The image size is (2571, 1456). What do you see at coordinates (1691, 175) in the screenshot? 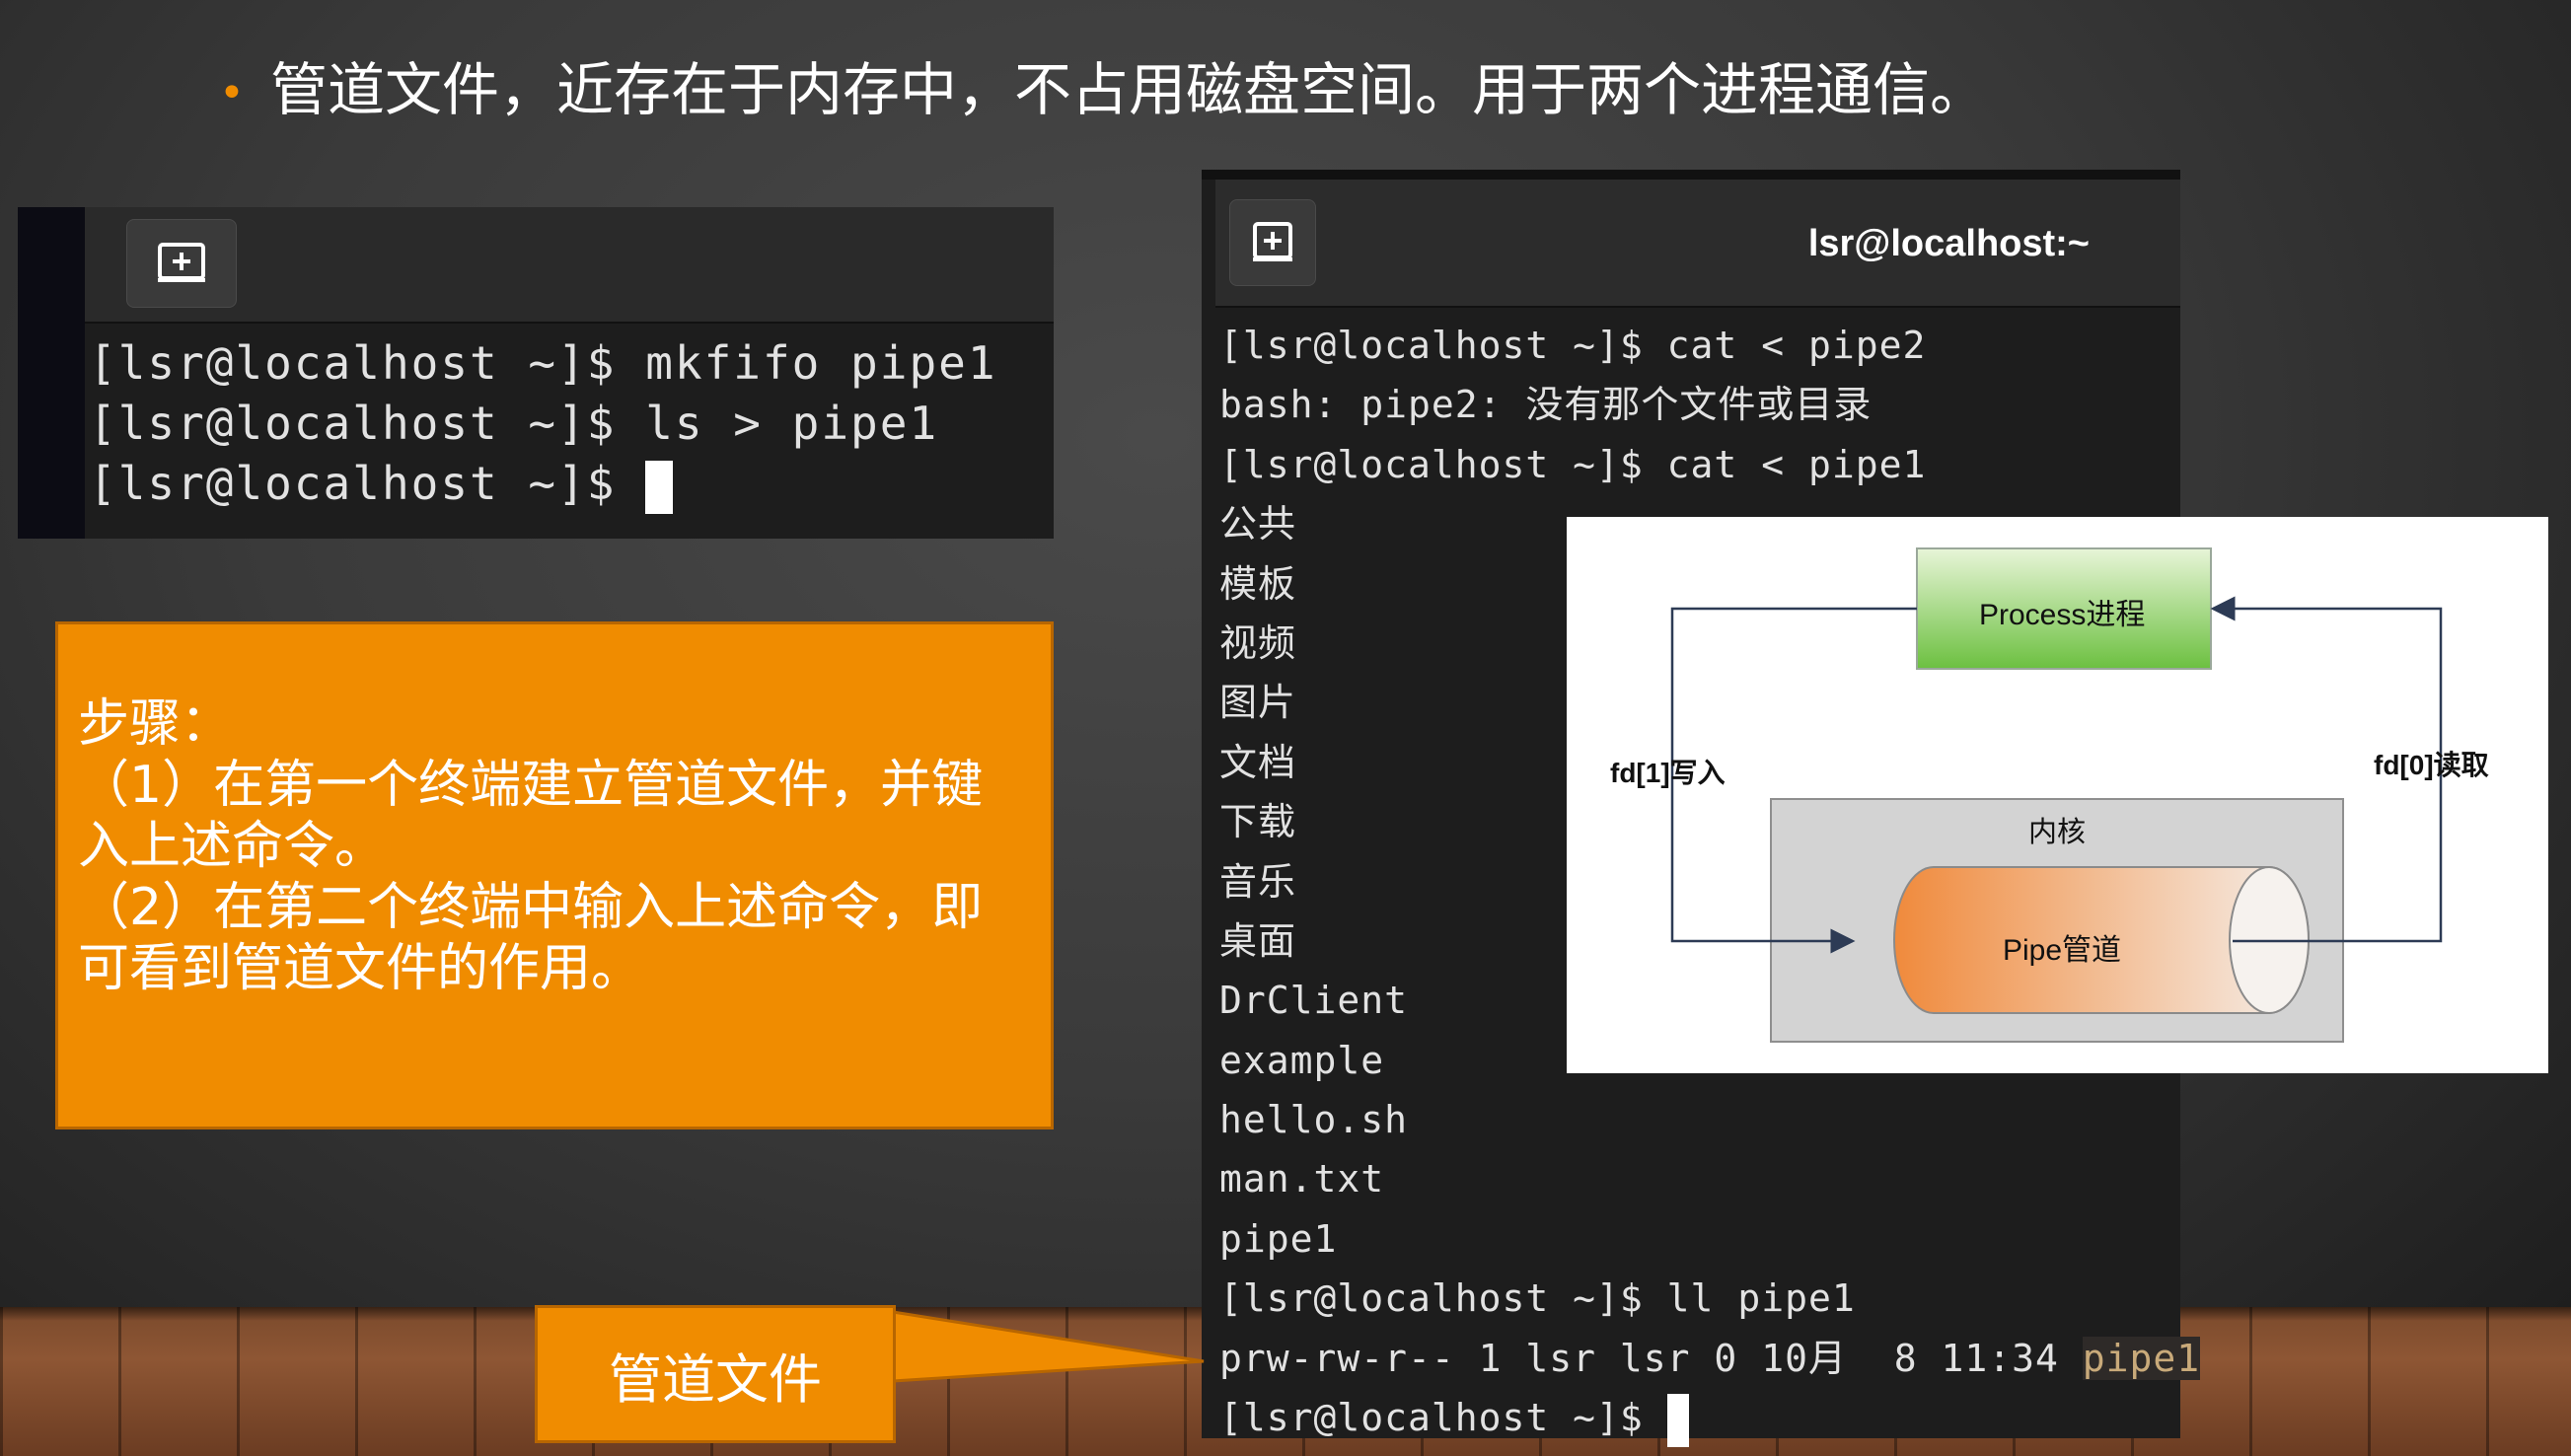
I see `window-top-strip` at bounding box center [1691, 175].